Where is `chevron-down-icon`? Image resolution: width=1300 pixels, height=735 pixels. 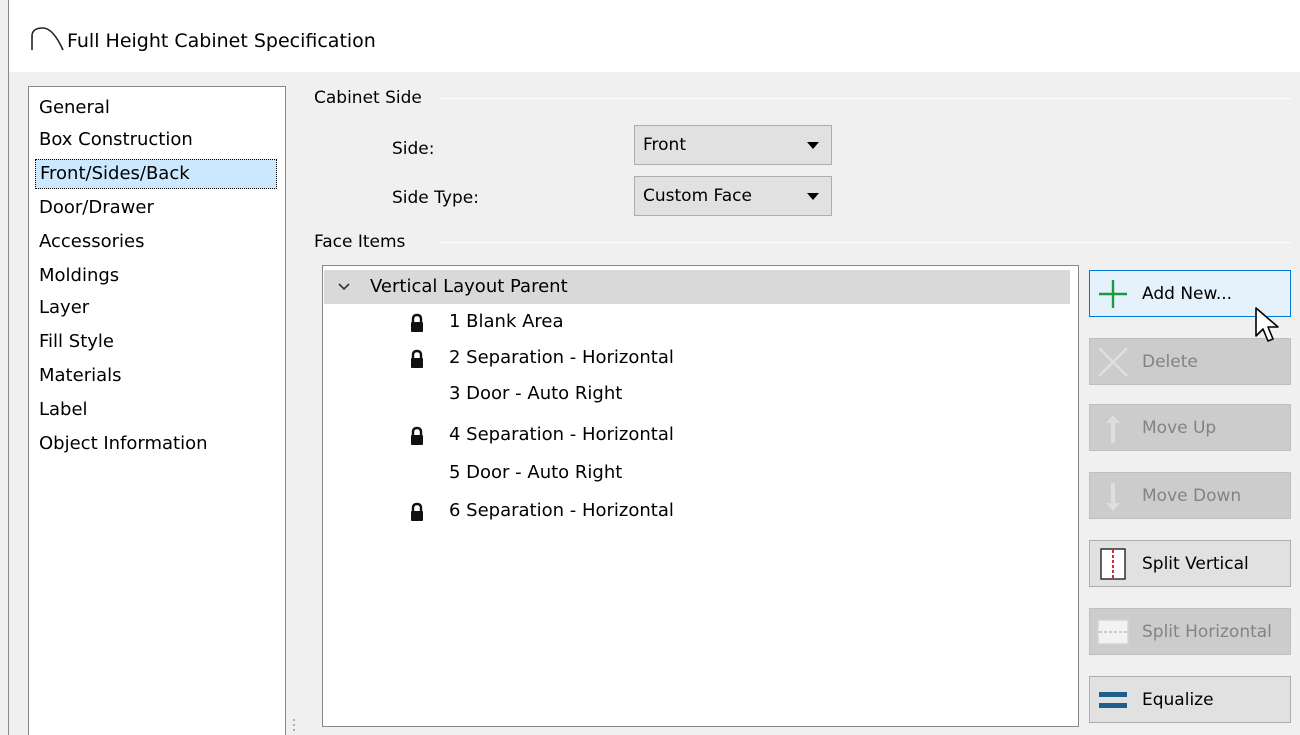
chevron-down-icon is located at coordinates (344, 287).